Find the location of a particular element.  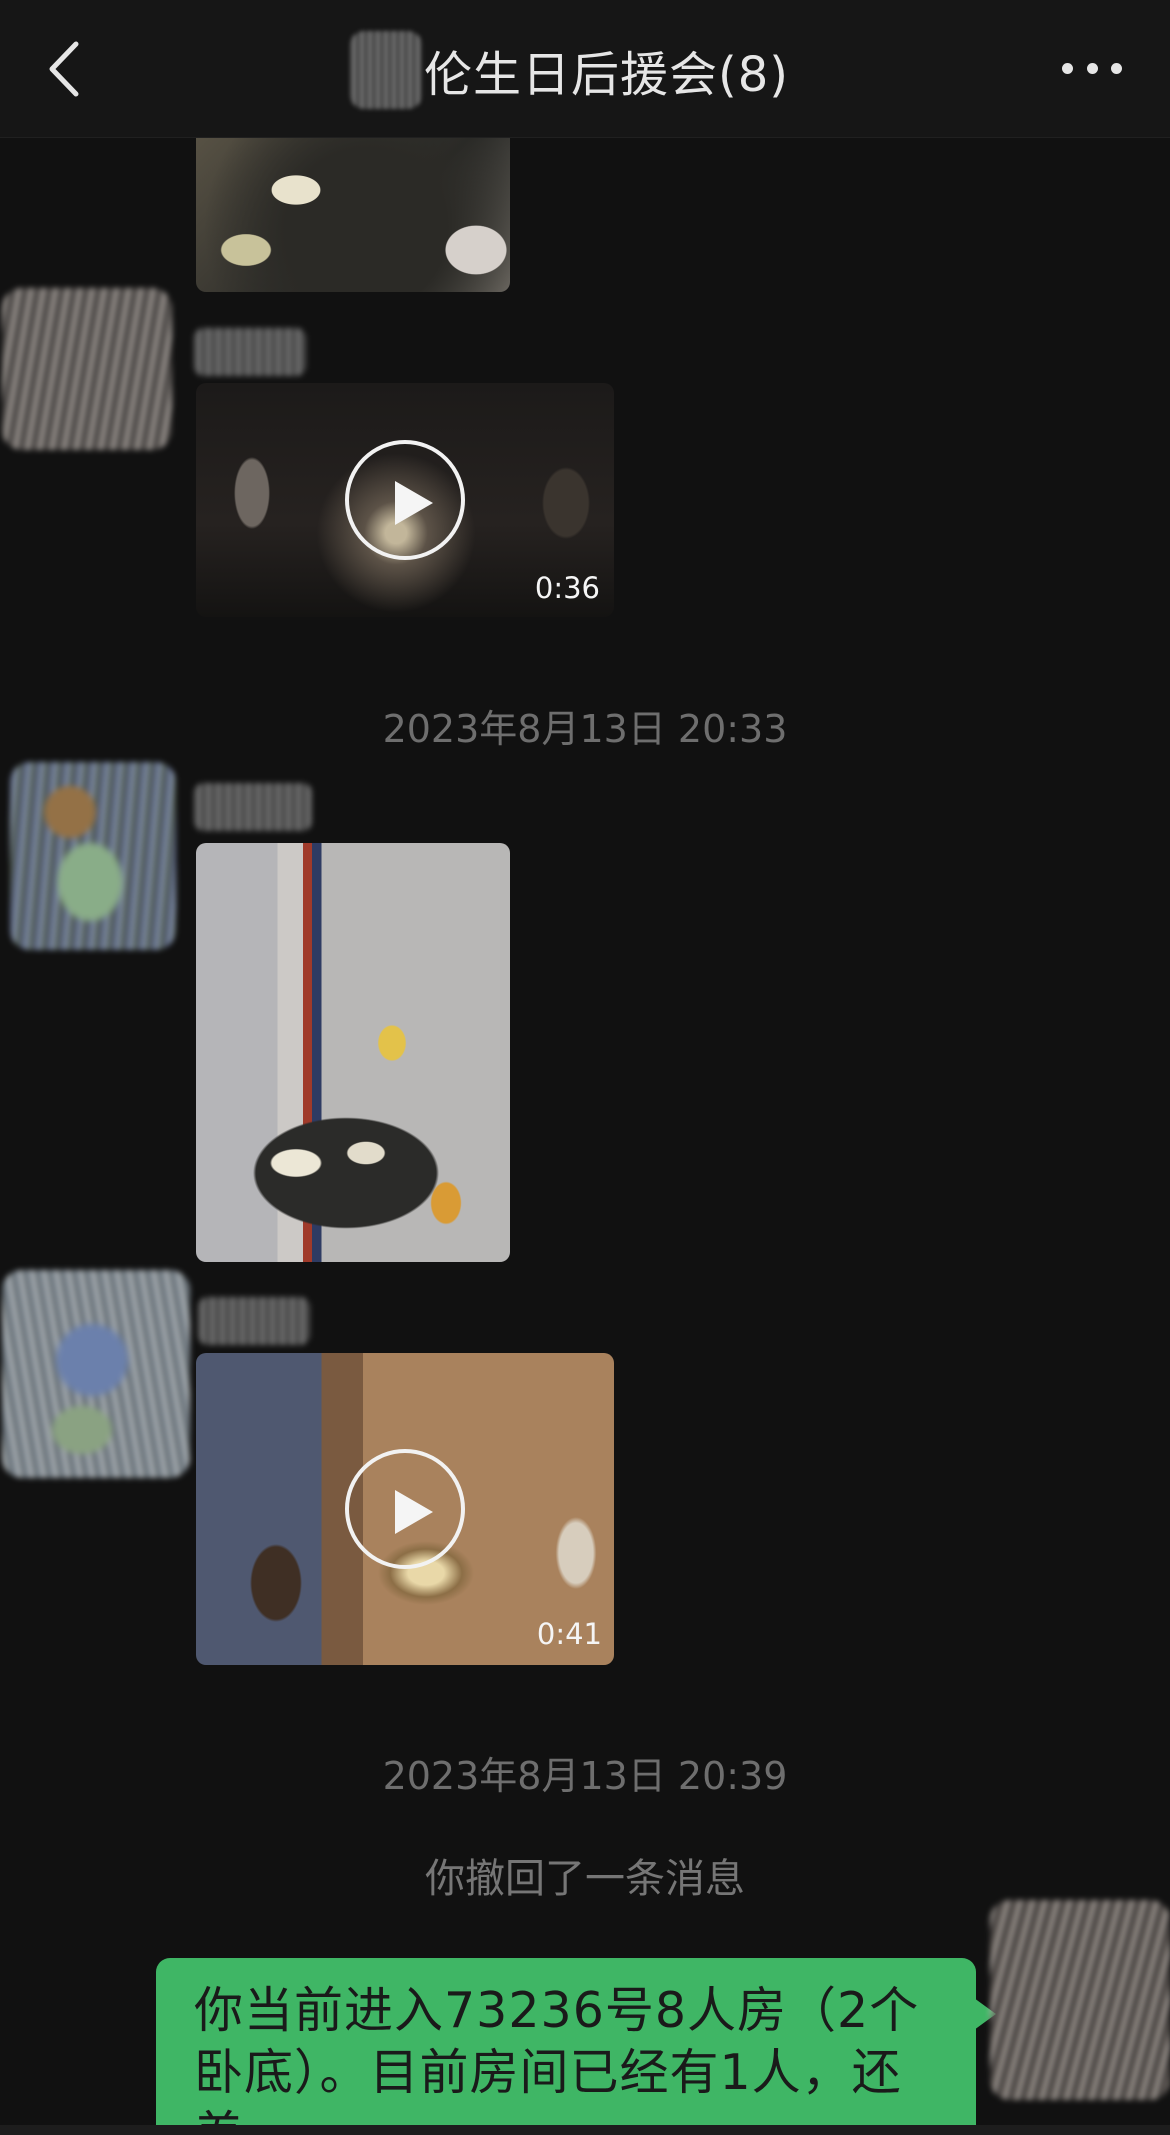

chat-title: 伦生日后援会(8) is located at coordinates (606, 75).